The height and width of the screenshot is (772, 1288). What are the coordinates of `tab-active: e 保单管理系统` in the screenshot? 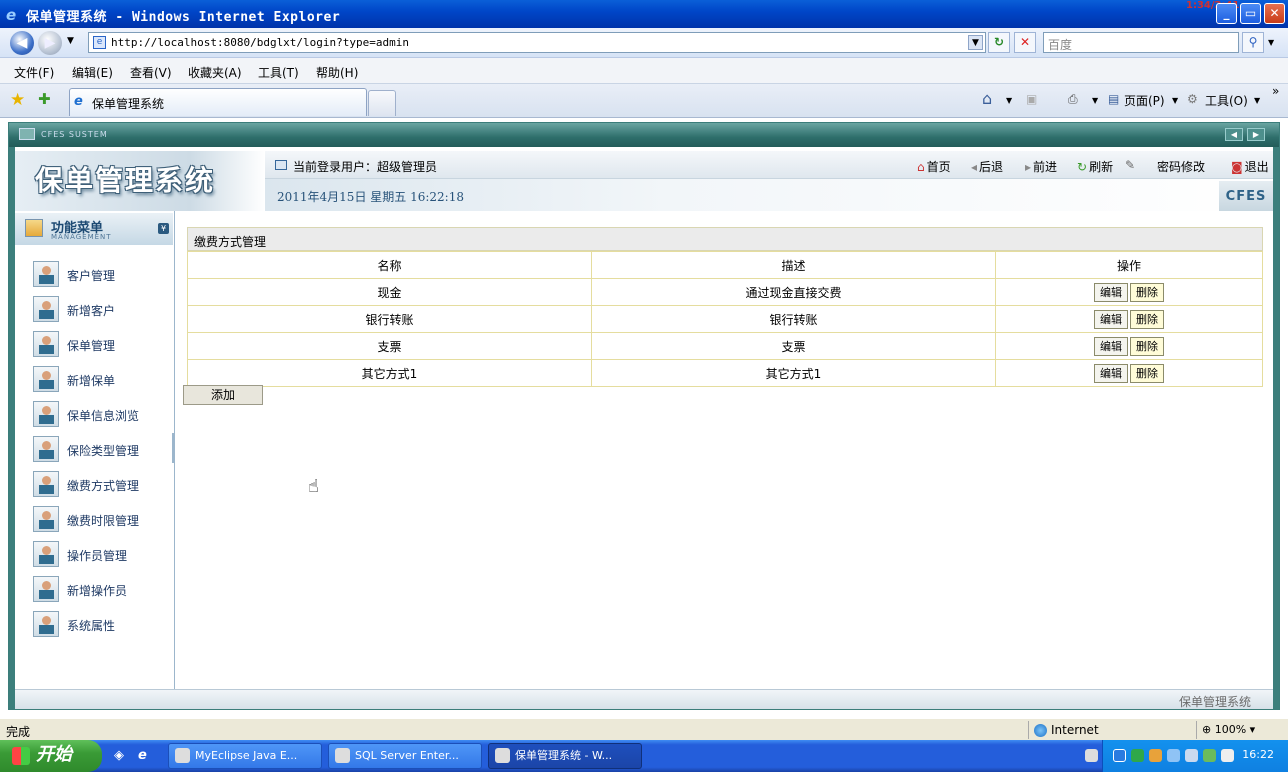 It's located at (218, 102).